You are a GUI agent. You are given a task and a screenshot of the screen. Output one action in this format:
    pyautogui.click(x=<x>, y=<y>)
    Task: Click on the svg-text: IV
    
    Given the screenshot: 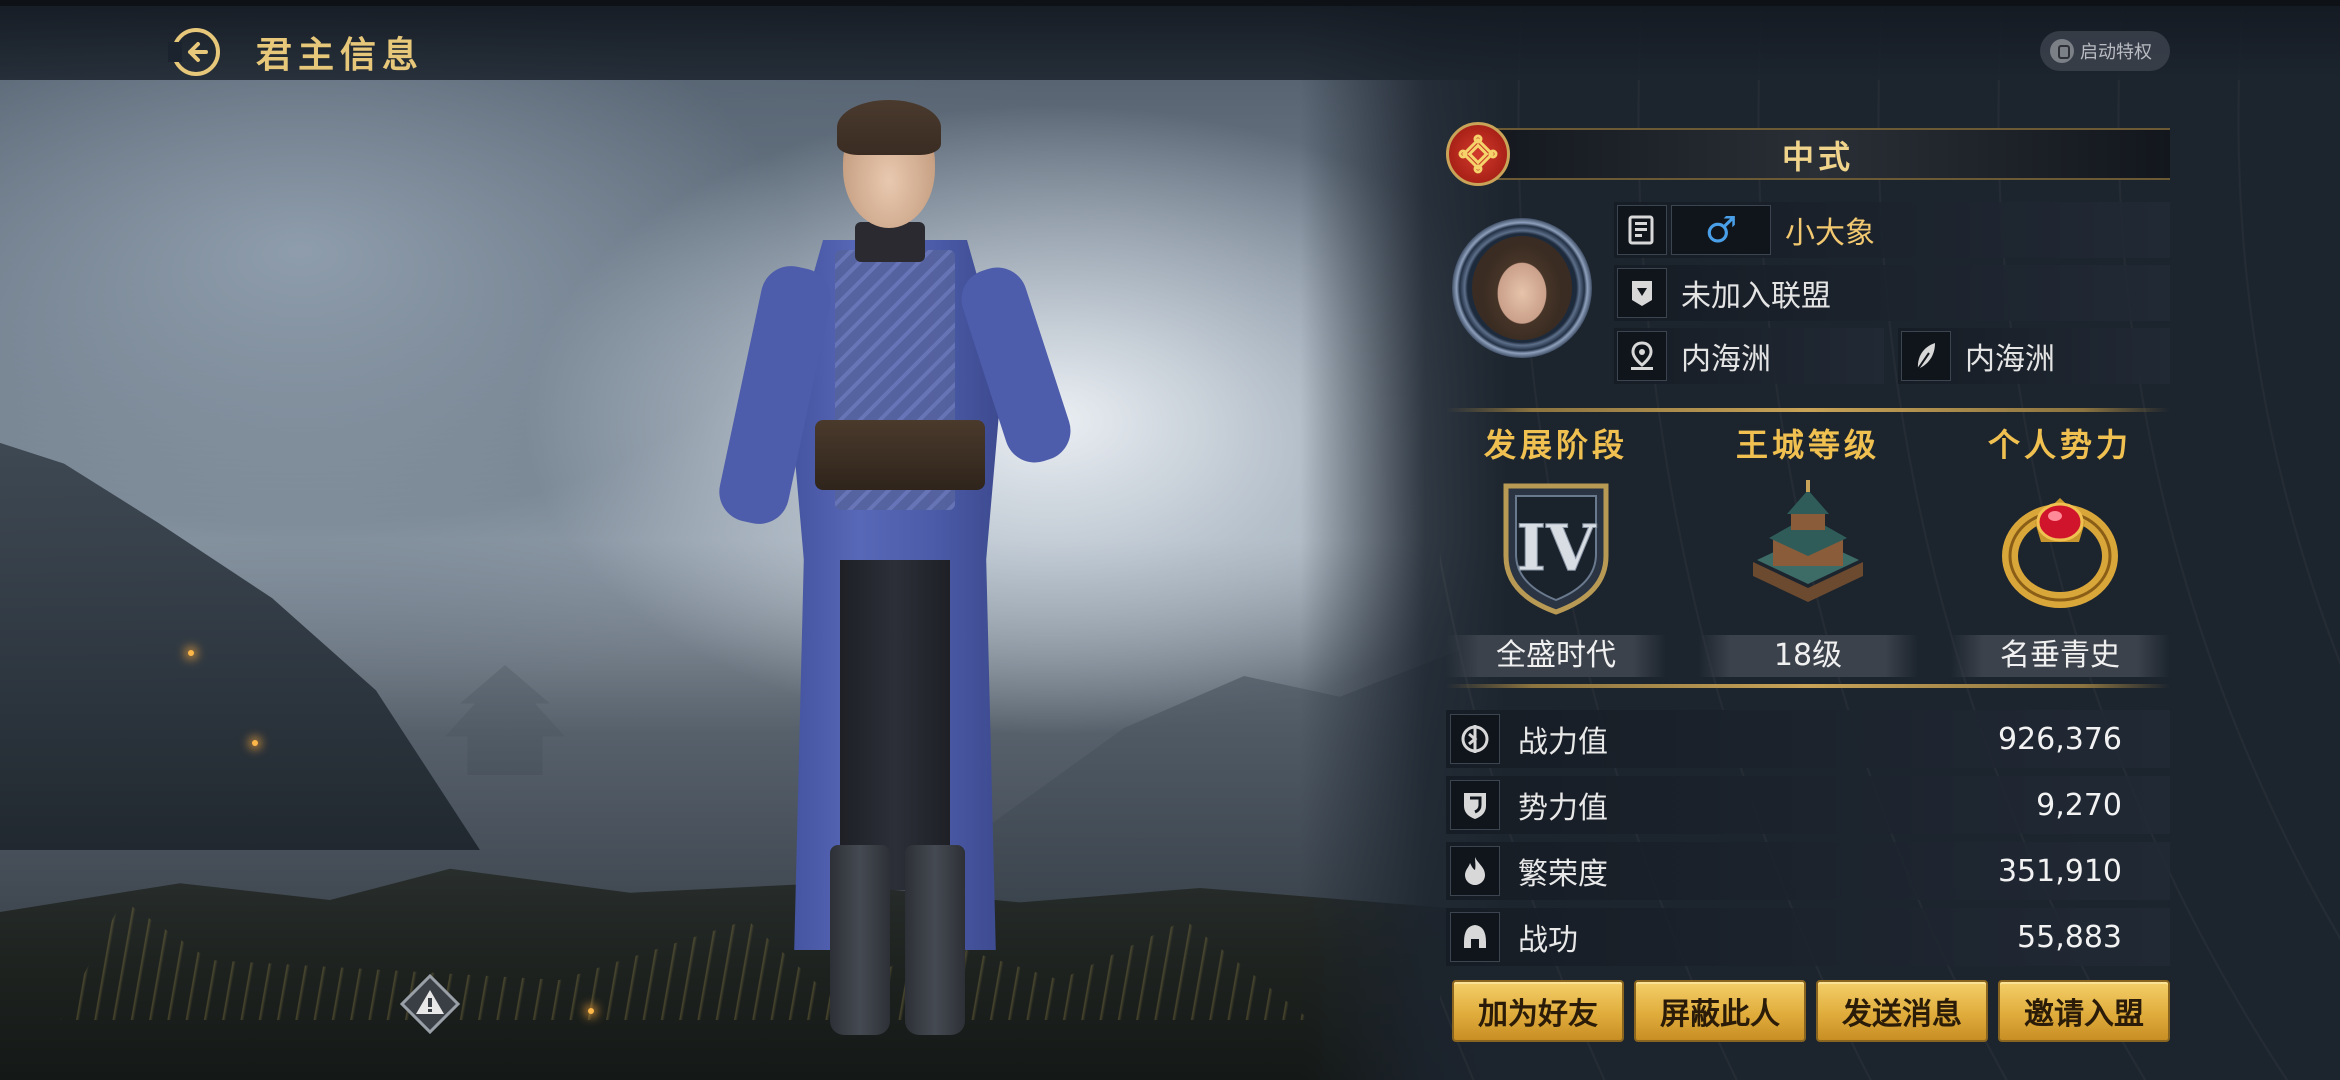 What is the action you would take?
    pyautogui.click(x=1556, y=548)
    